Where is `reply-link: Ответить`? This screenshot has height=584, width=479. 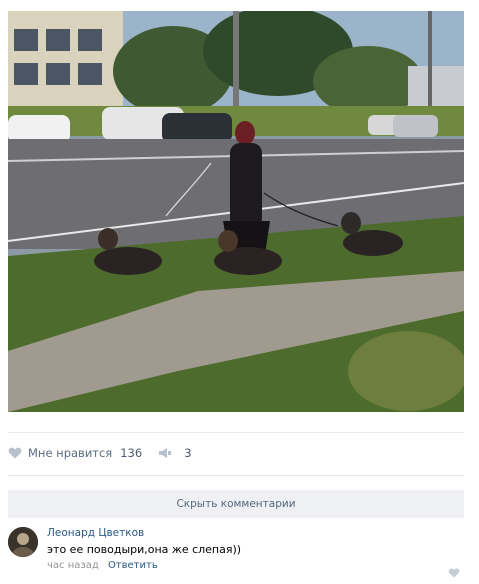
reply-link: Ответить is located at coordinates (133, 565).